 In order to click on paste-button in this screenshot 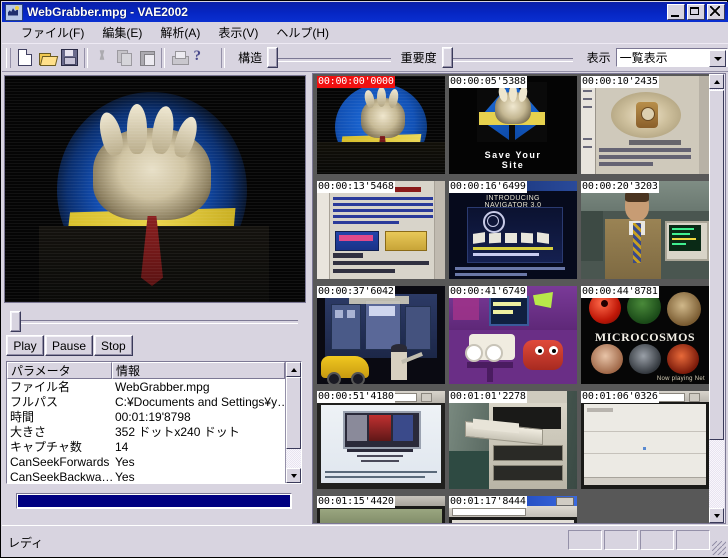, I will do `click(147, 57)`.